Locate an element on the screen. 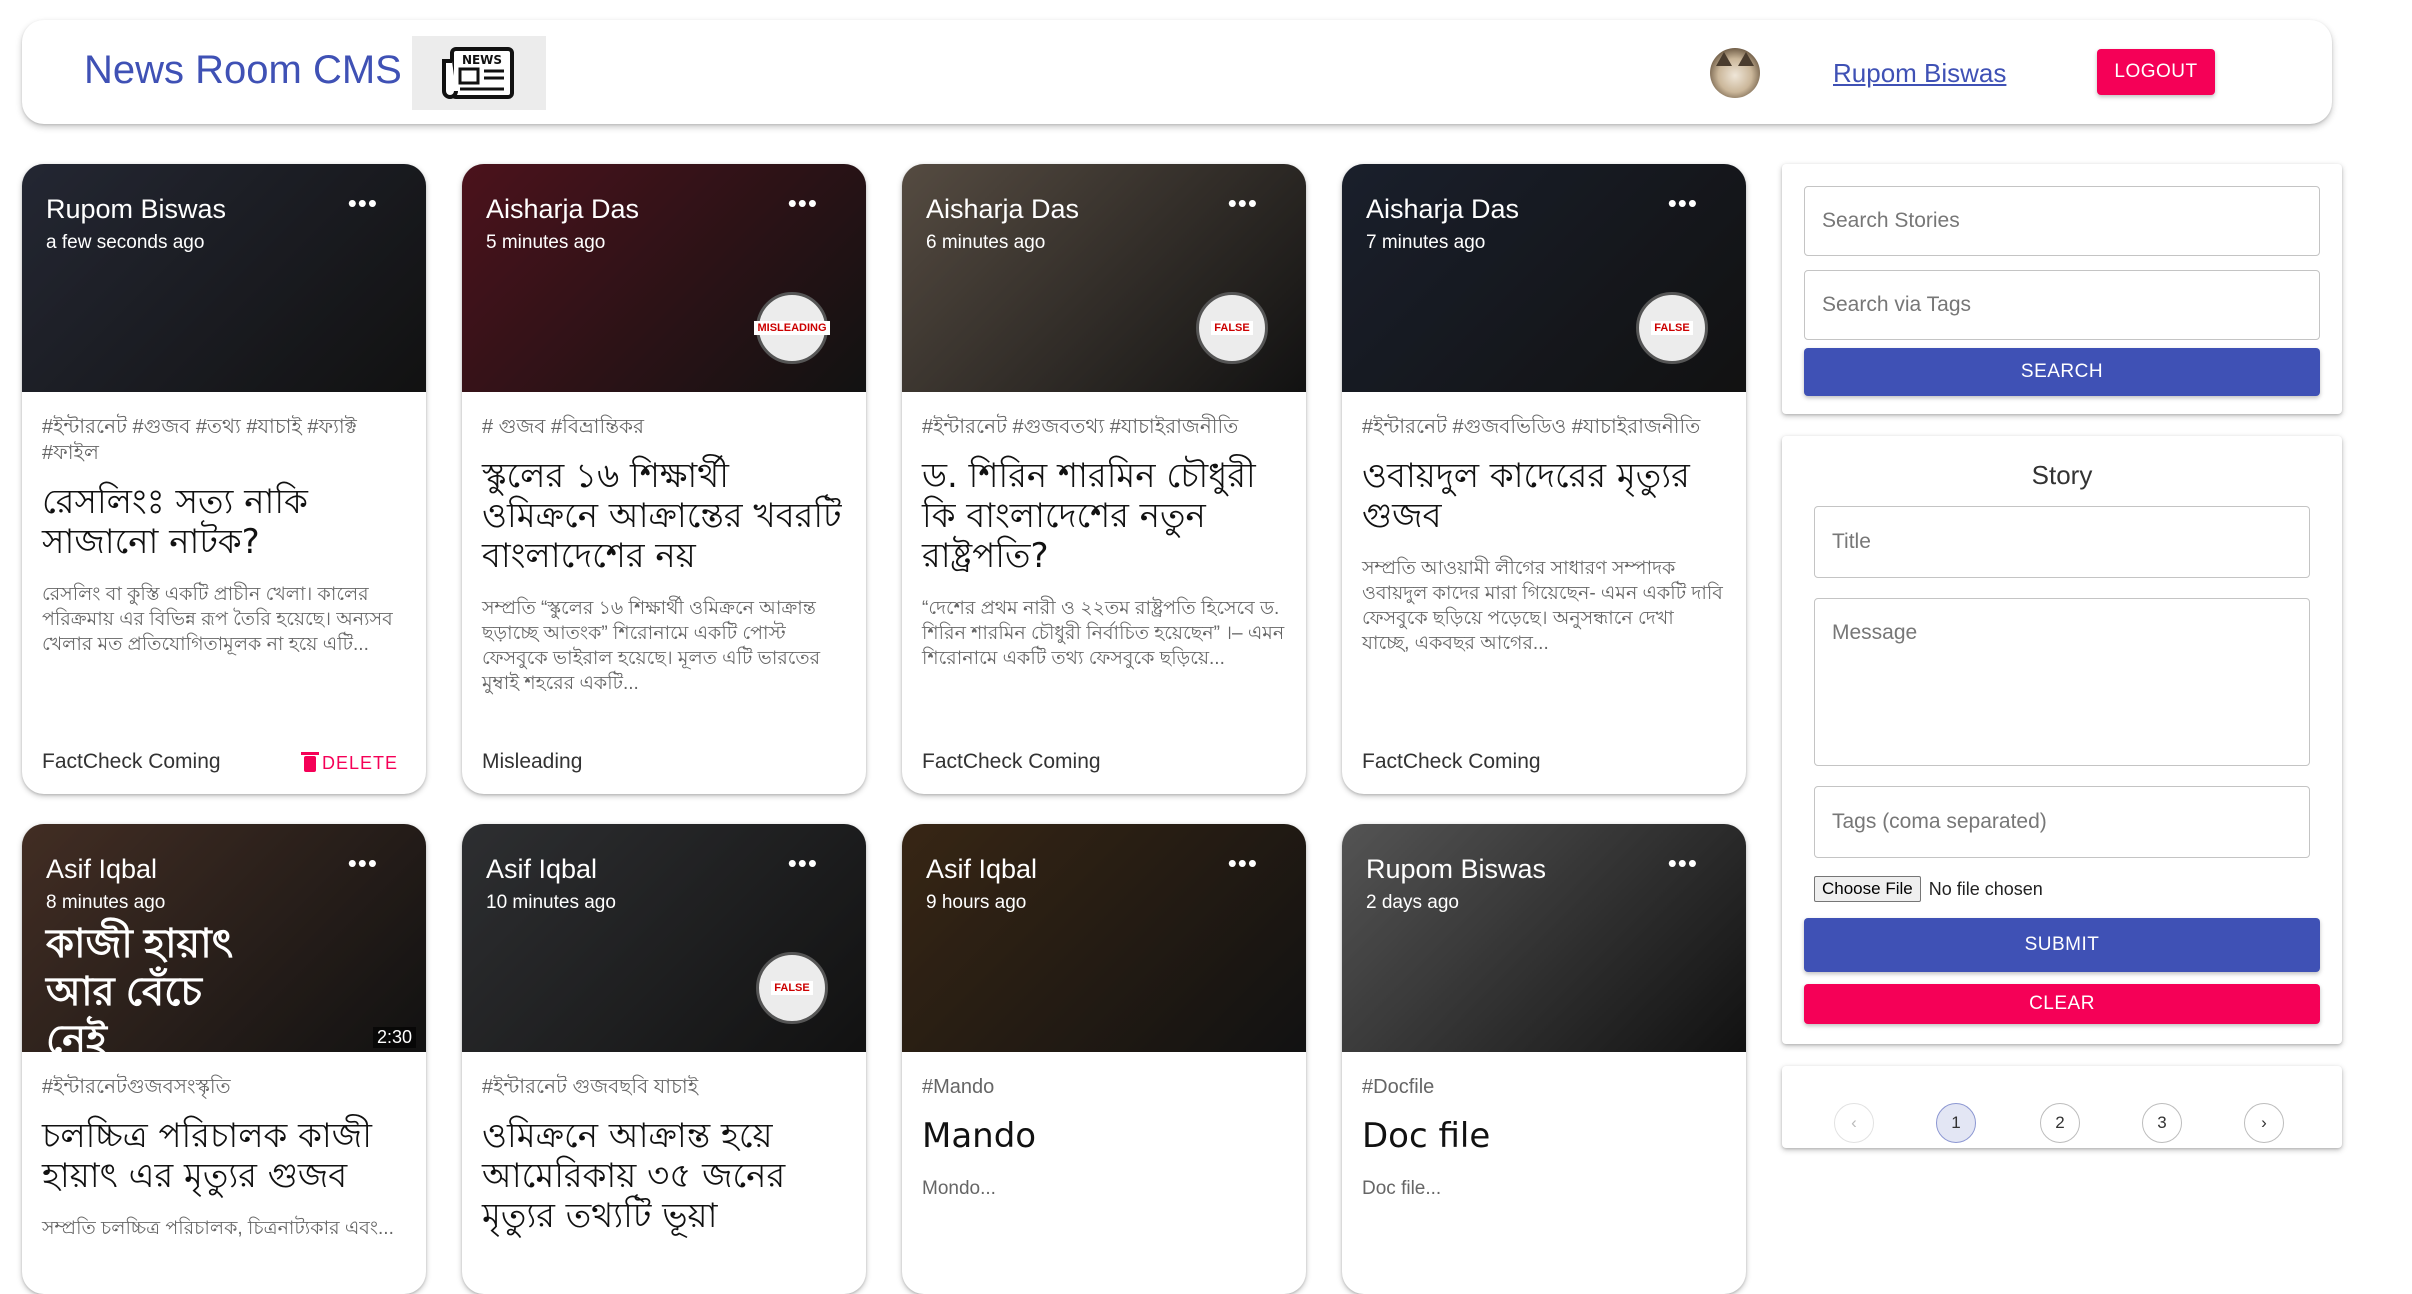  page-button-3: 3 is located at coordinates (2162, 1123).